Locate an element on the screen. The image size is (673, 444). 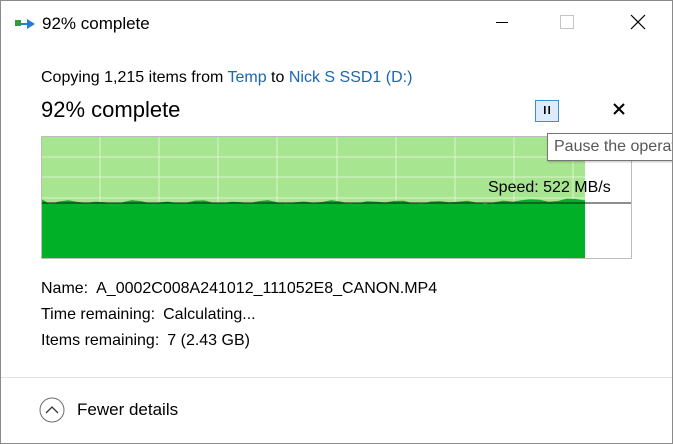
items-remaining-value: 7 (2.43 GB) is located at coordinates (208, 340).